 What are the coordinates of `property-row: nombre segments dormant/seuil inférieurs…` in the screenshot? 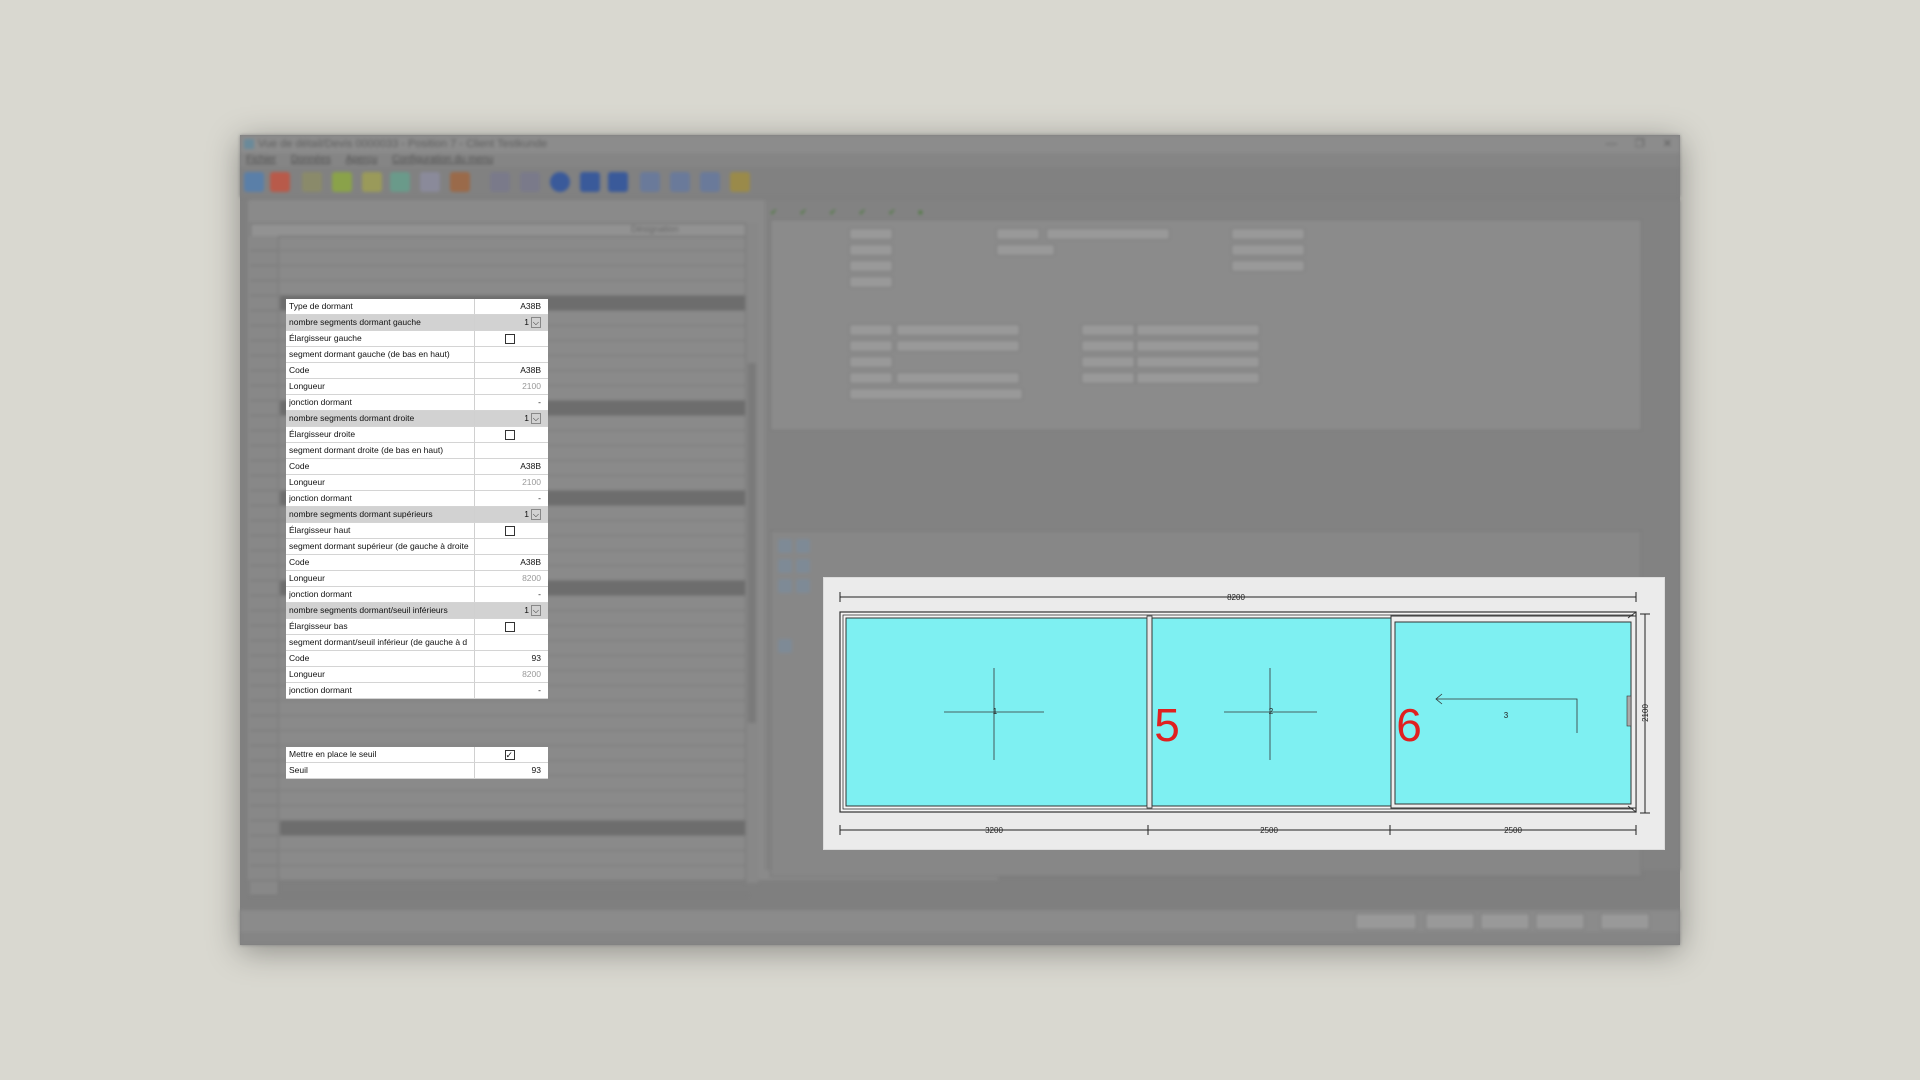 It's located at (417, 611).